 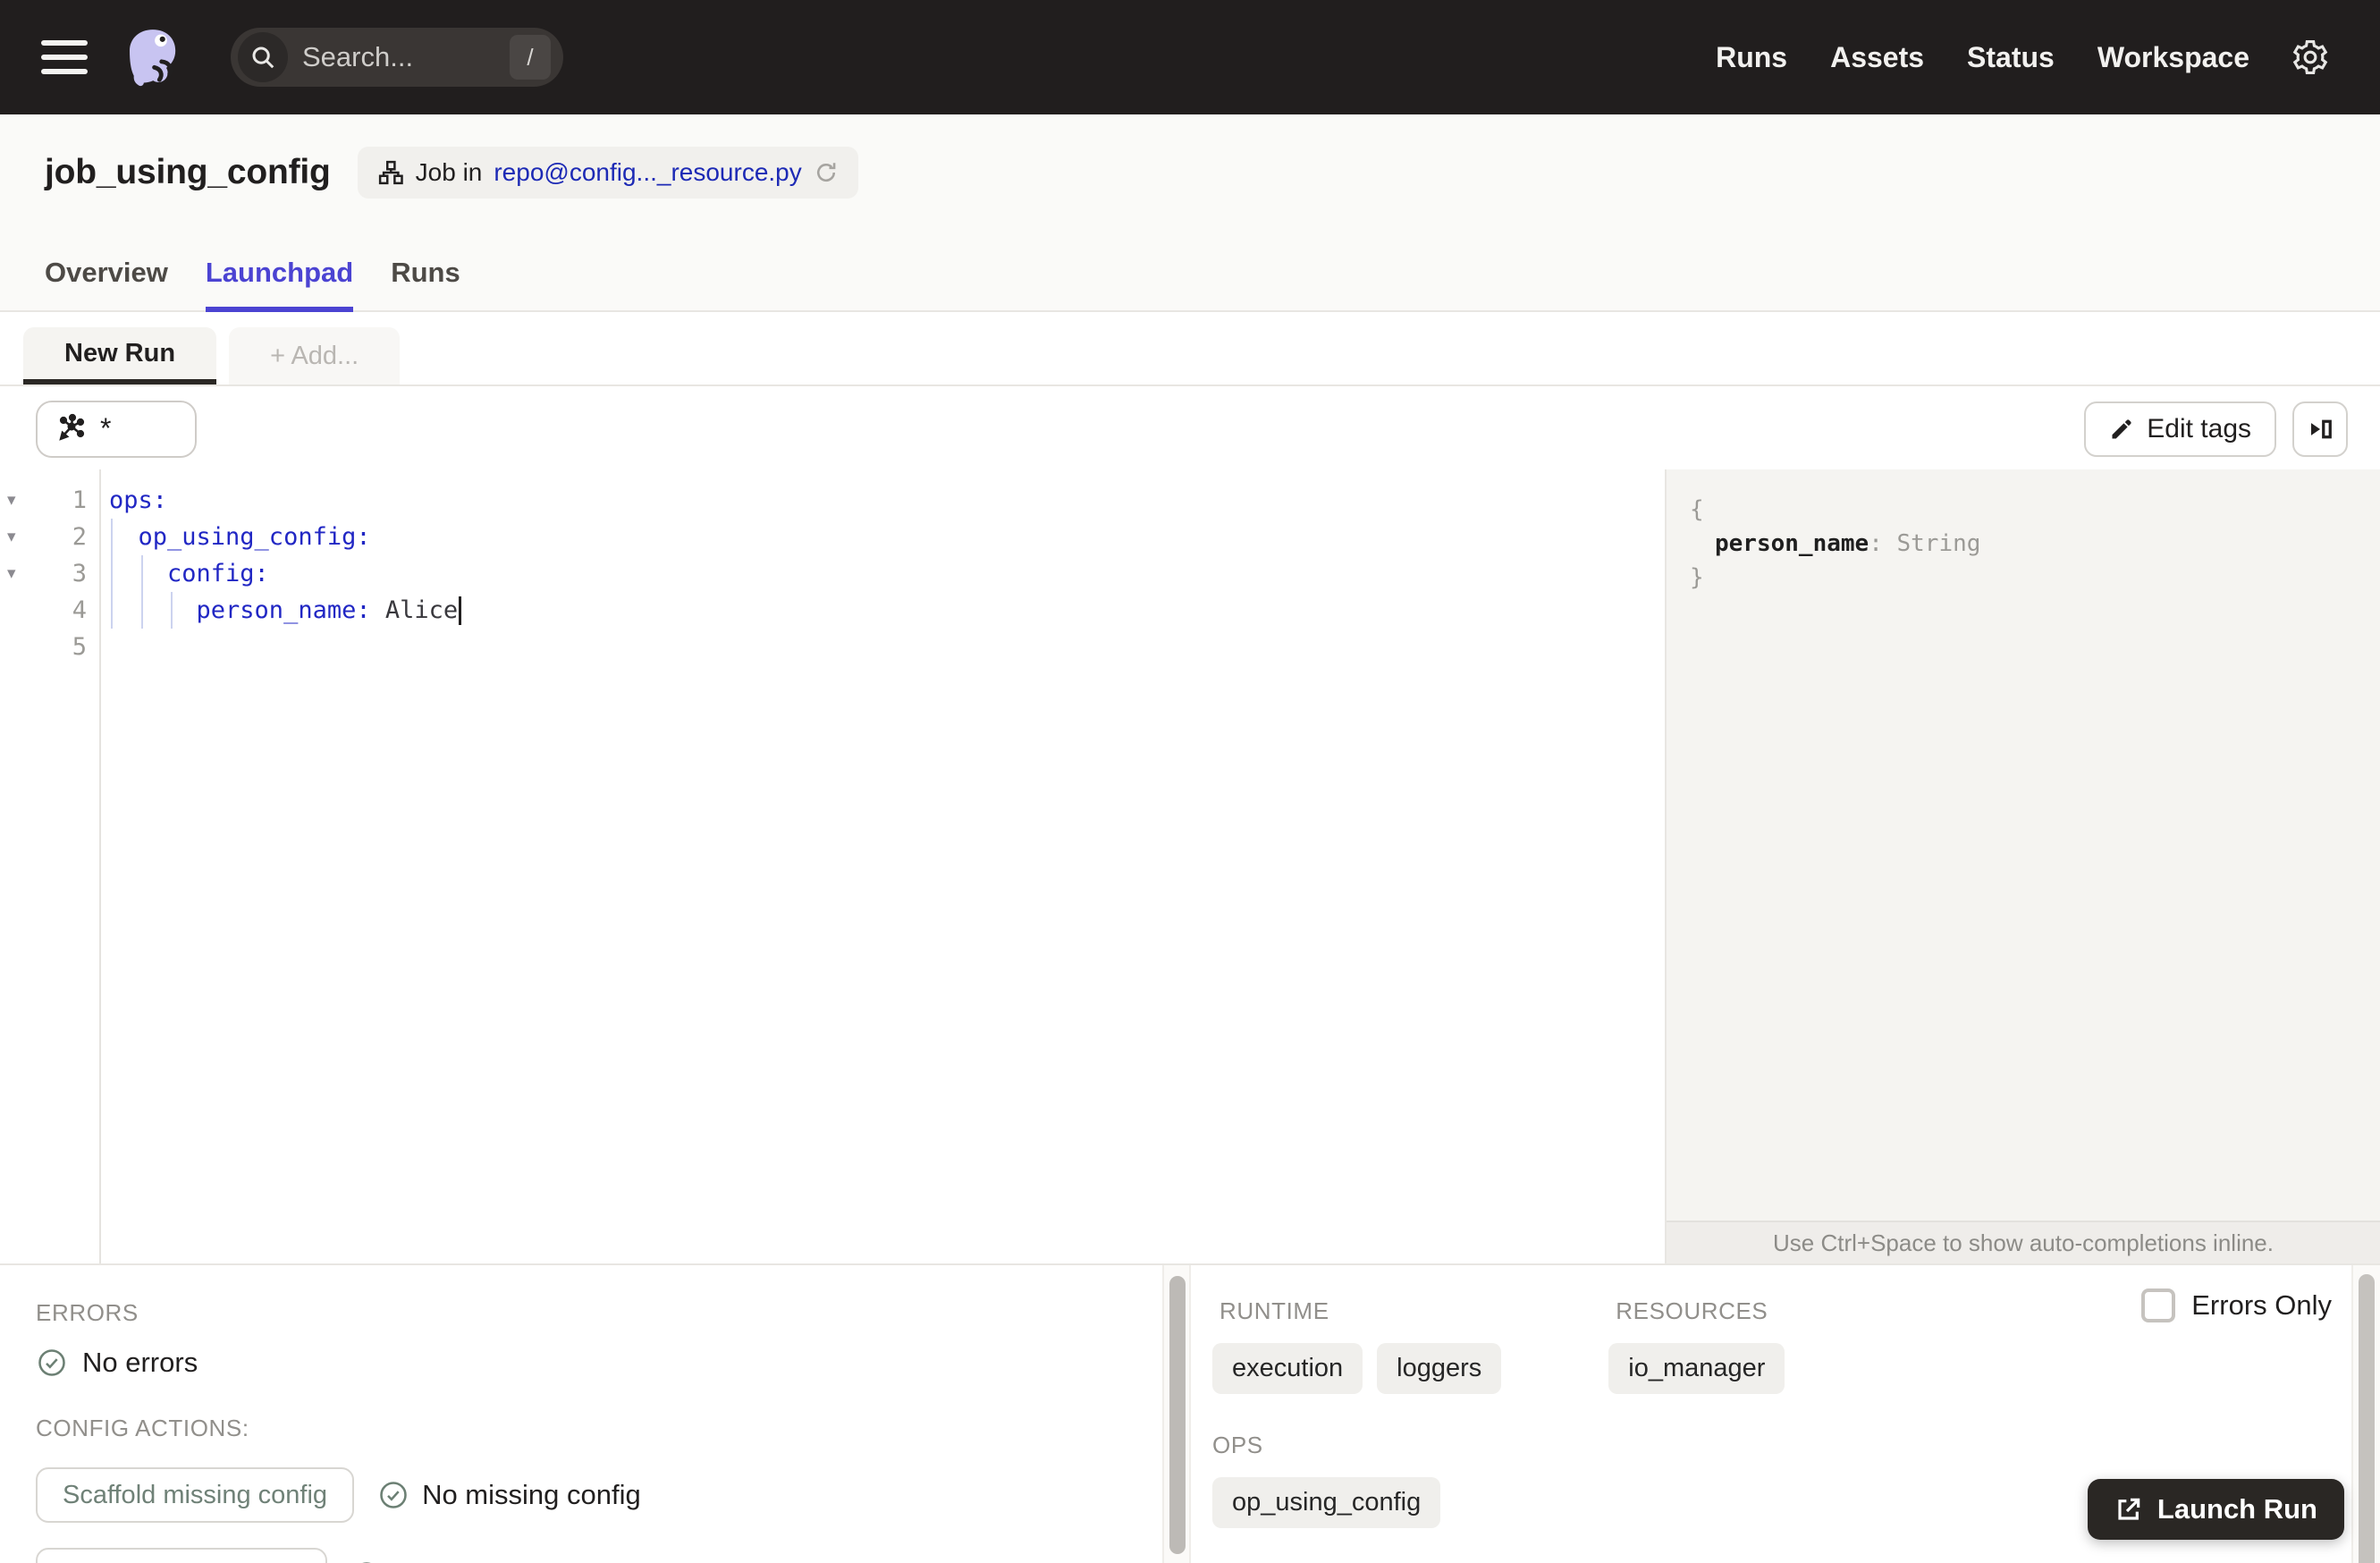 What do you see at coordinates (195, 1495) in the screenshot?
I see `scaffold-missing-config-button: Scaffold missing config` at bounding box center [195, 1495].